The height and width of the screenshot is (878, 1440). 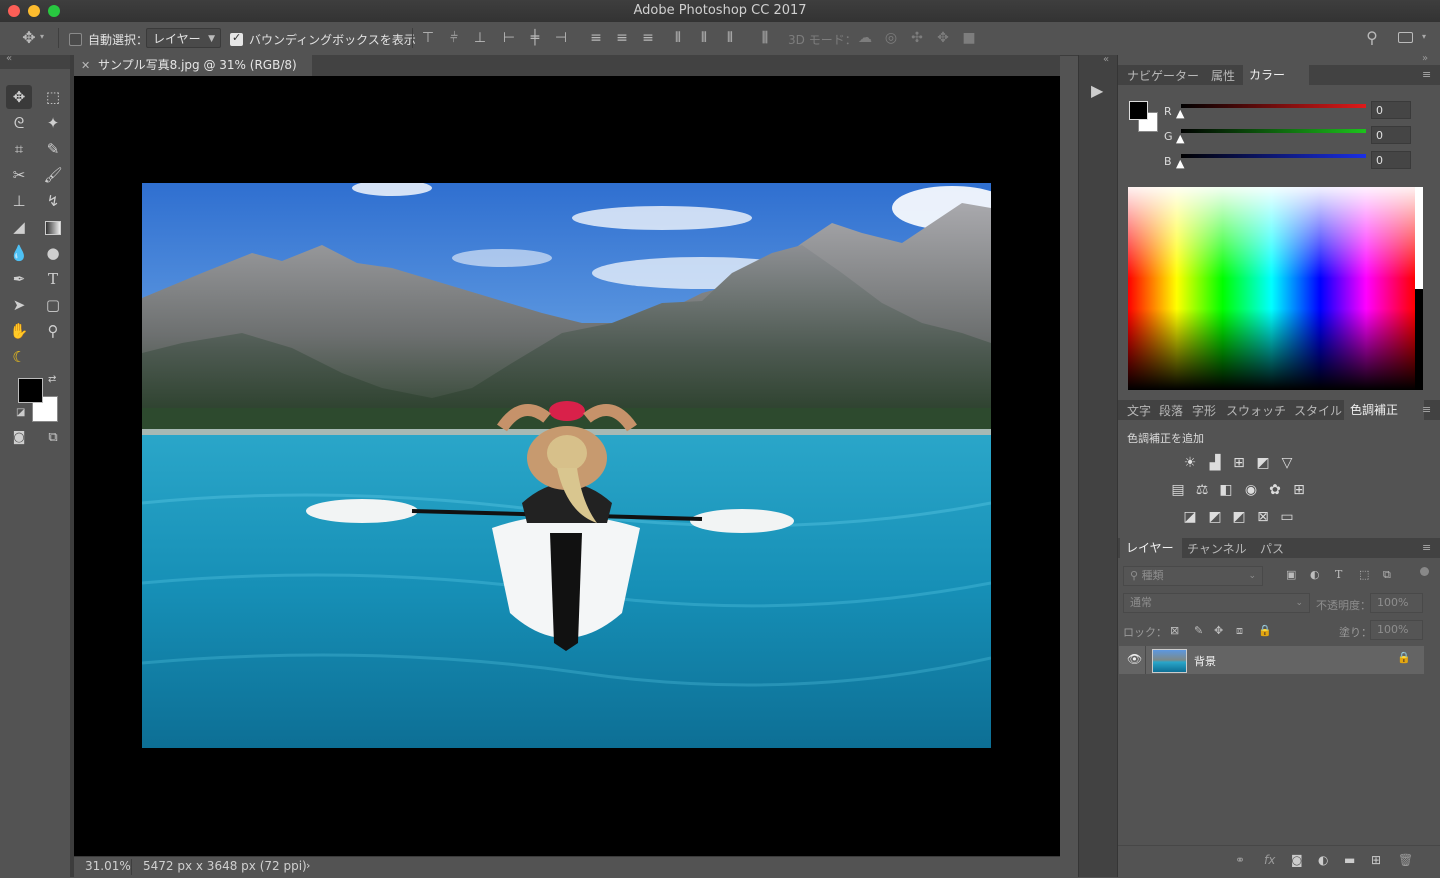 I want to click on vibrance-icon: ▽, so click(x=1287, y=463).